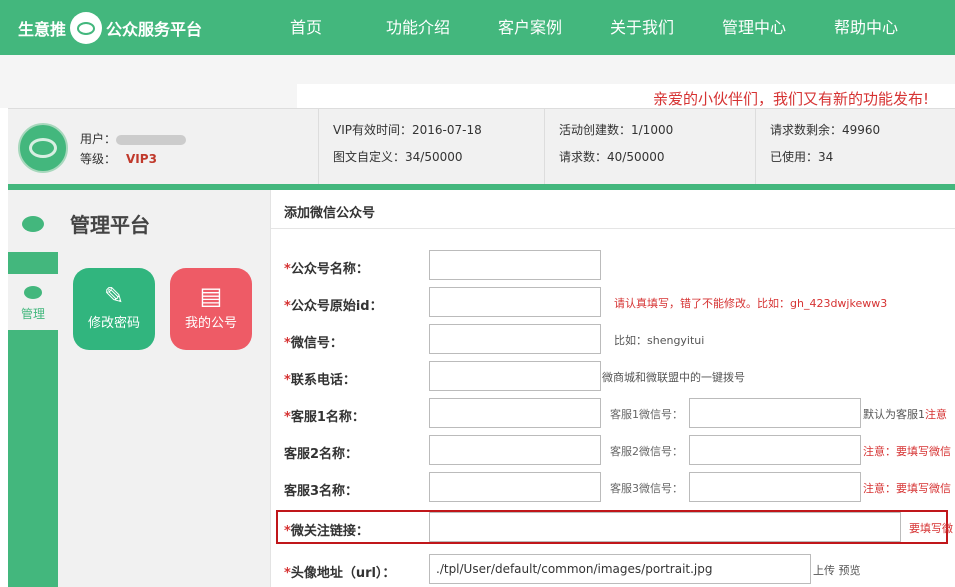 The height and width of the screenshot is (587, 955). I want to click on news-custom-count: 图文自定义：34/50000, so click(398, 157).